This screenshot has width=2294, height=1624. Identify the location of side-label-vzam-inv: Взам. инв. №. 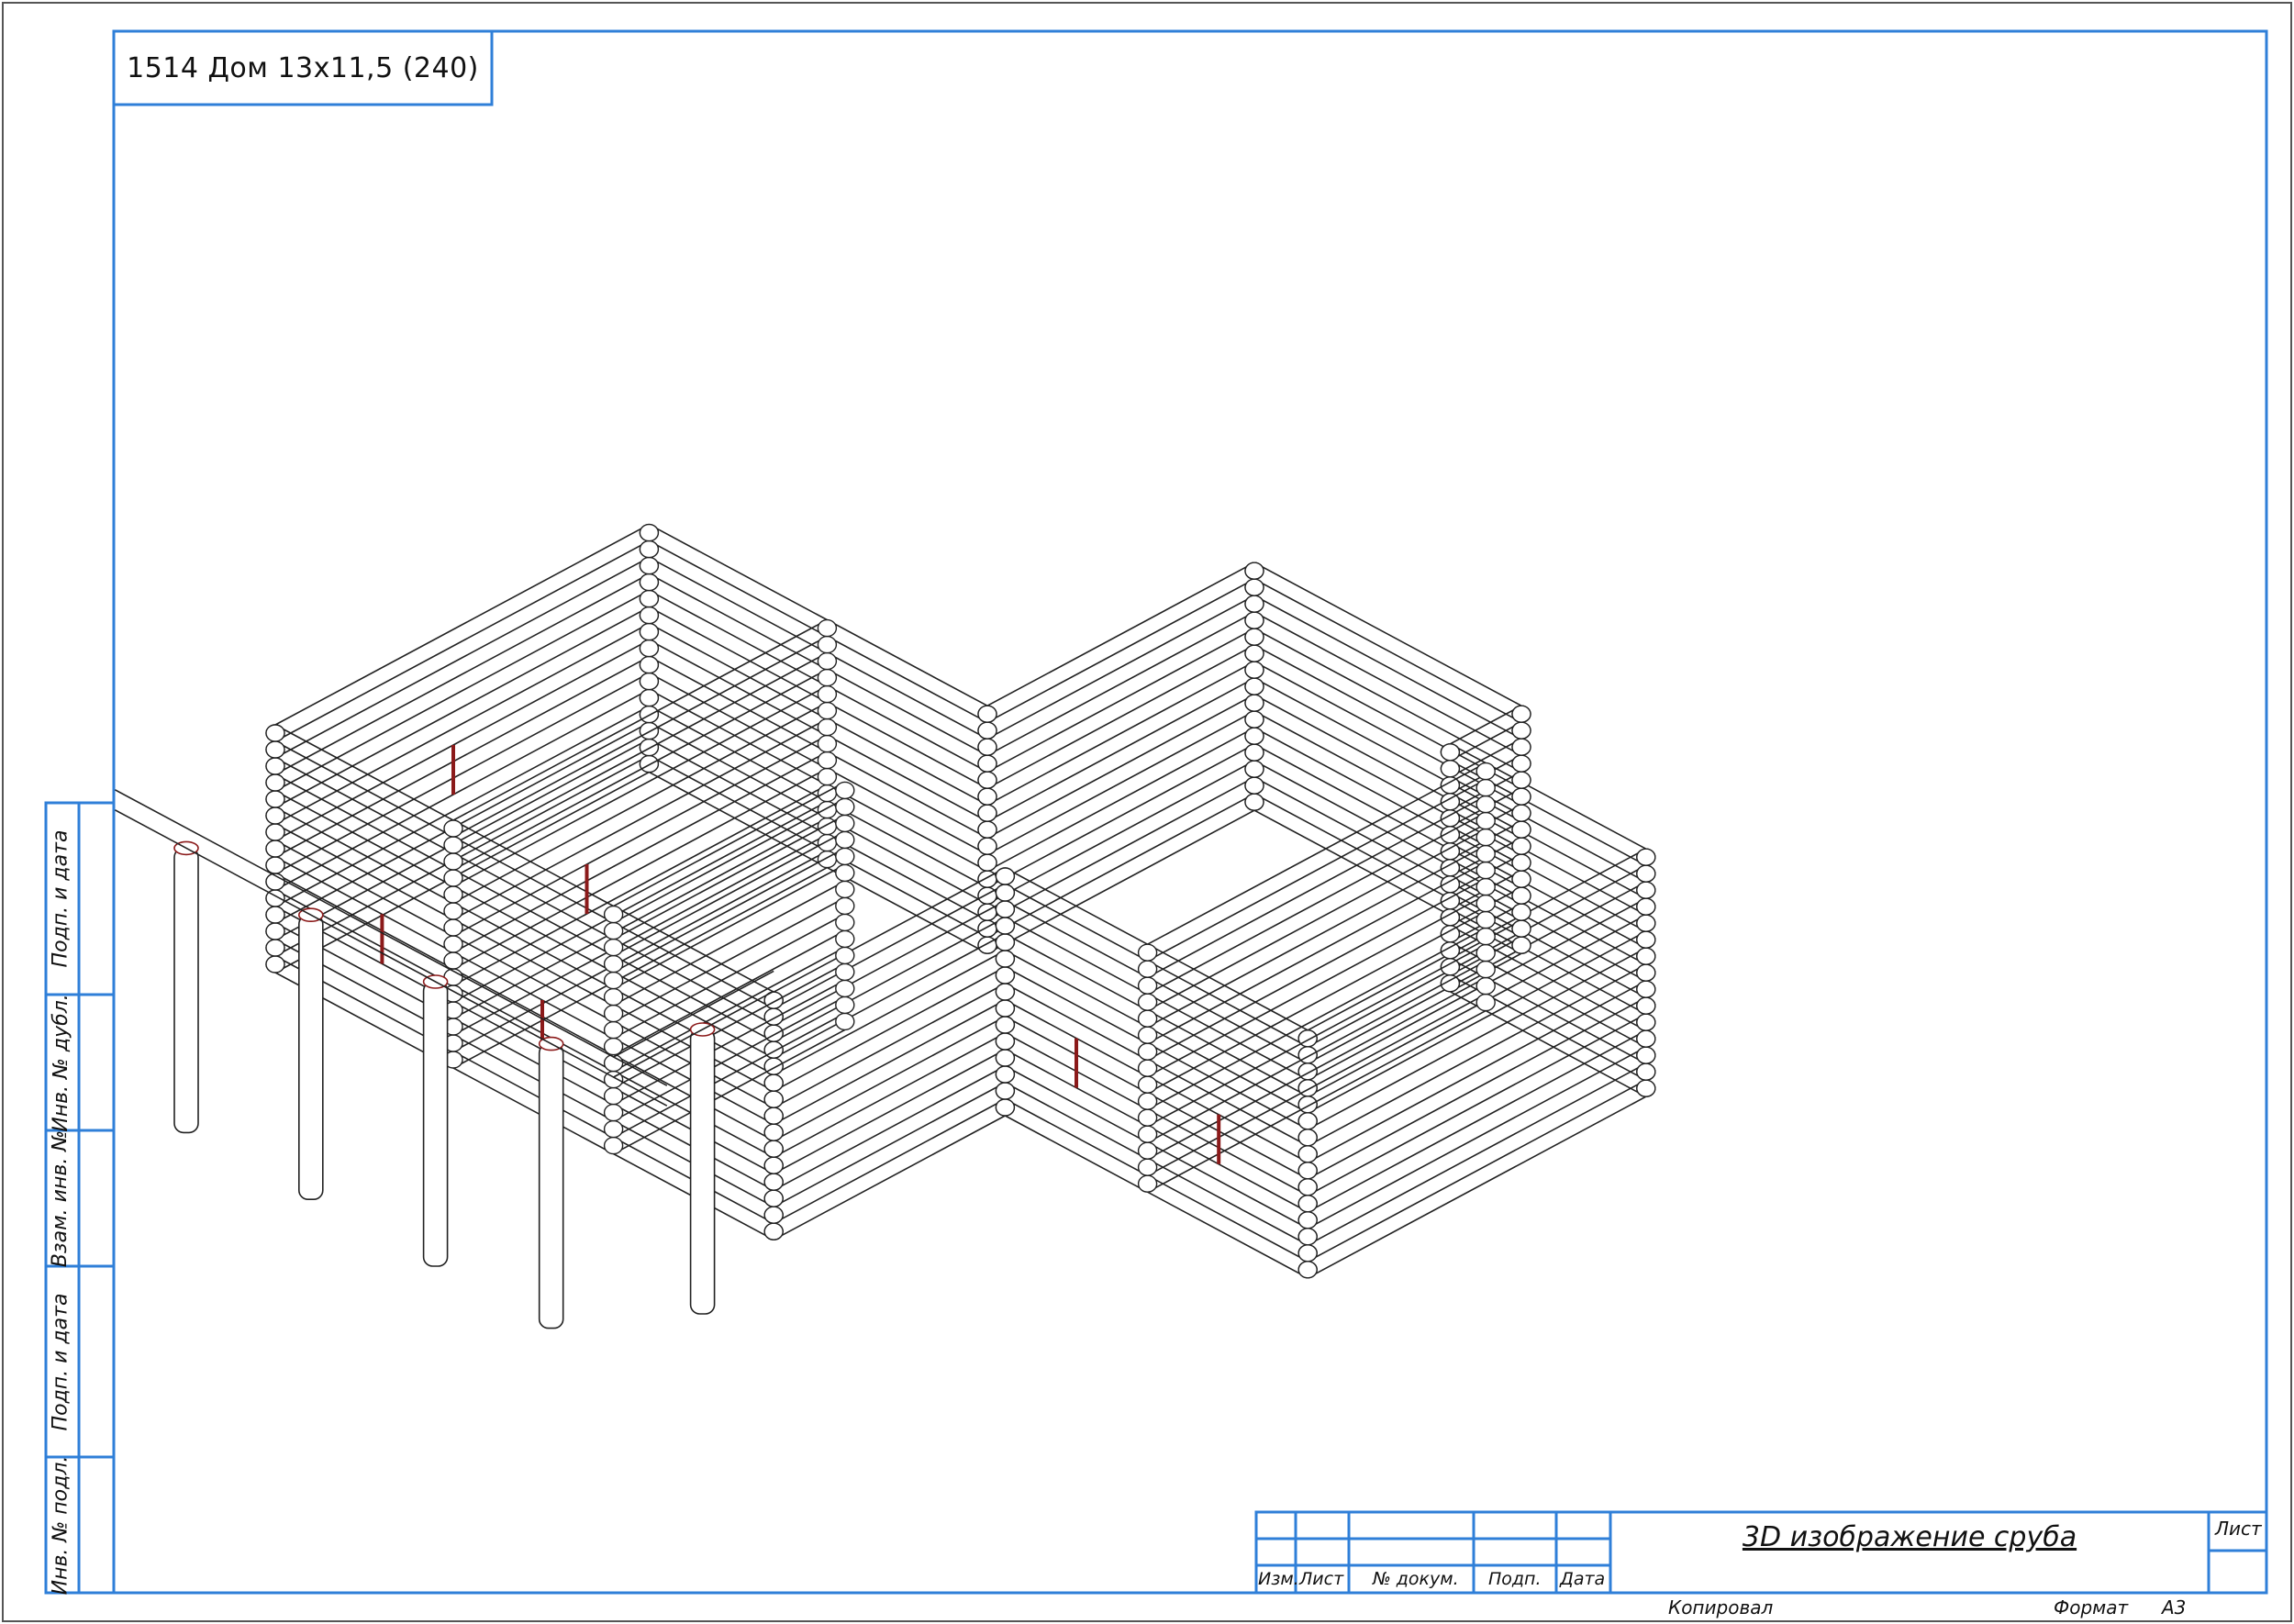
(60, 1198).